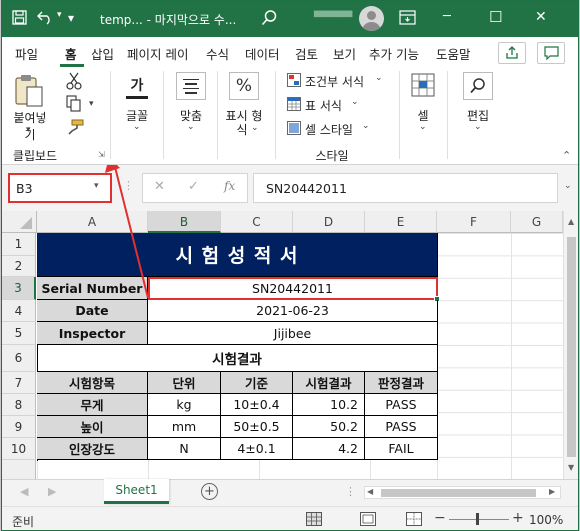 This screenshot has height=531, width=580. I want to click on column-header-g: G, so click(537, 222).